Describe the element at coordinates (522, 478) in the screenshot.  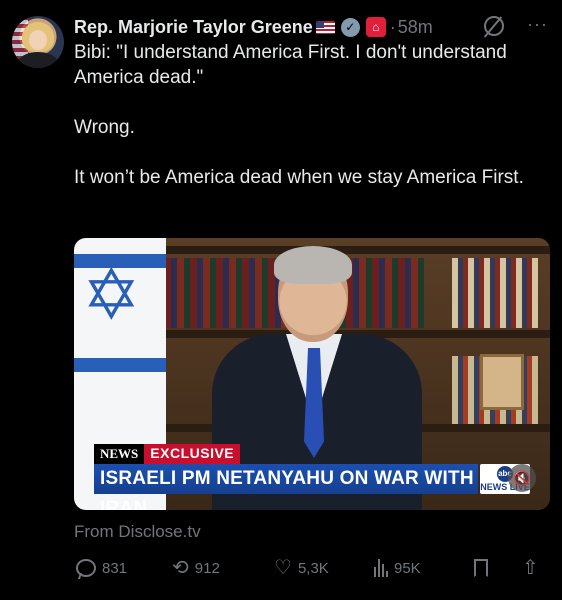
I see `mute-icon: 🔇` at that location.